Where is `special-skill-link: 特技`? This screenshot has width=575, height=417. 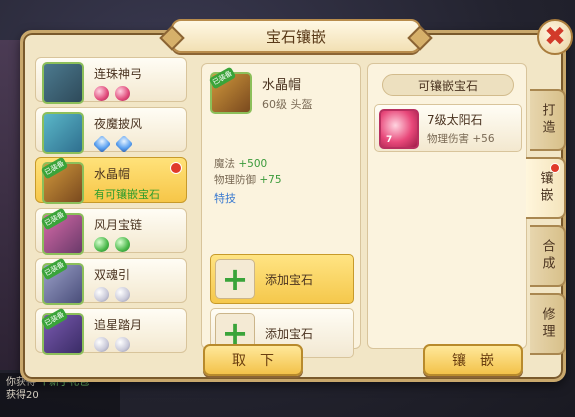 special-skill-link: 特技 is located at coordinates (225, 198).